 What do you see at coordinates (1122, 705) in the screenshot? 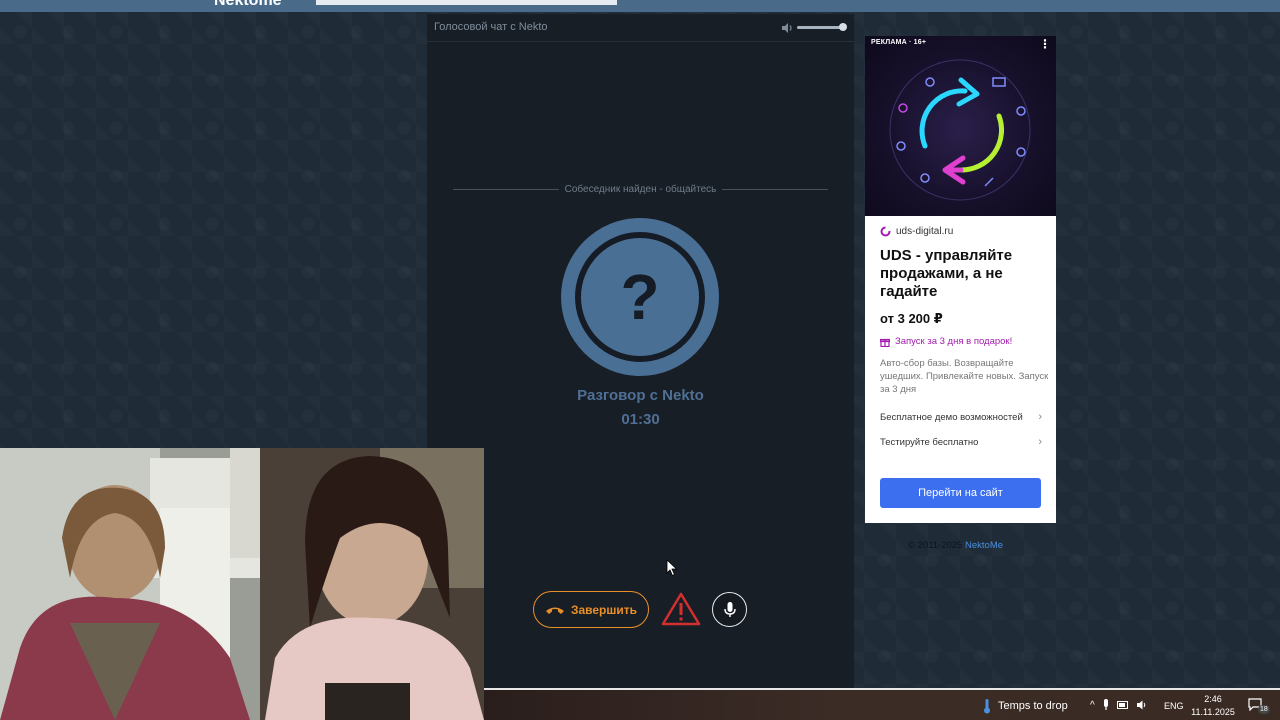
I see `battery-icon` at bounding box center [1122, 705].